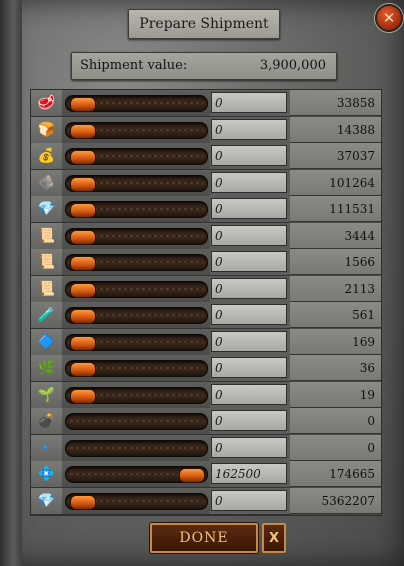 This screenshot has height=566, width=404. I want to click on meat-resource-icon: 🥩, so click(47, 103).